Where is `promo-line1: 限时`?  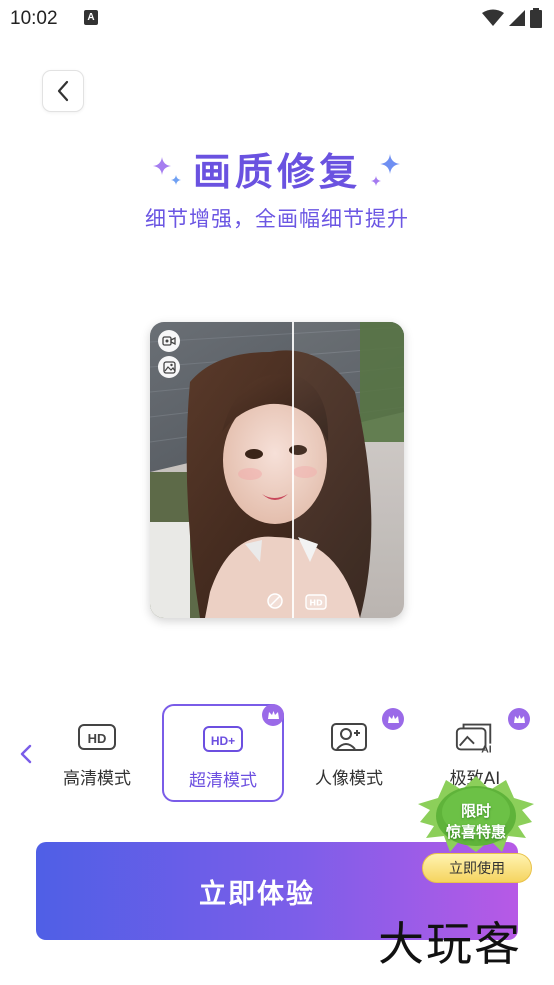 promo-line1: 限时 is located at coordinates (475, 811).